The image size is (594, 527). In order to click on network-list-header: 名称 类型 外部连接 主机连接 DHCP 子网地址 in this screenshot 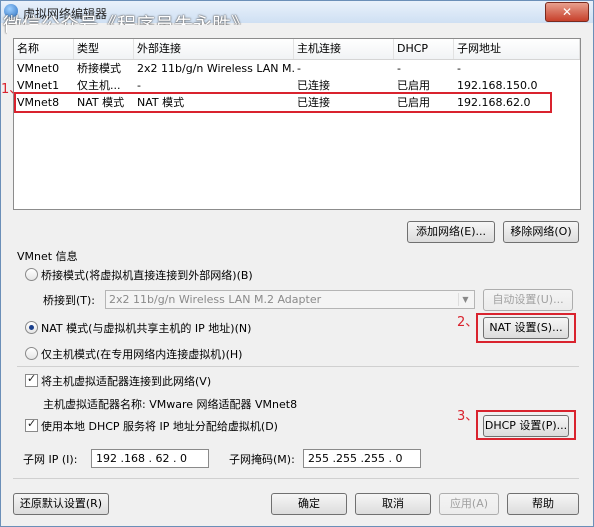, I will do `click(297, 49)`.